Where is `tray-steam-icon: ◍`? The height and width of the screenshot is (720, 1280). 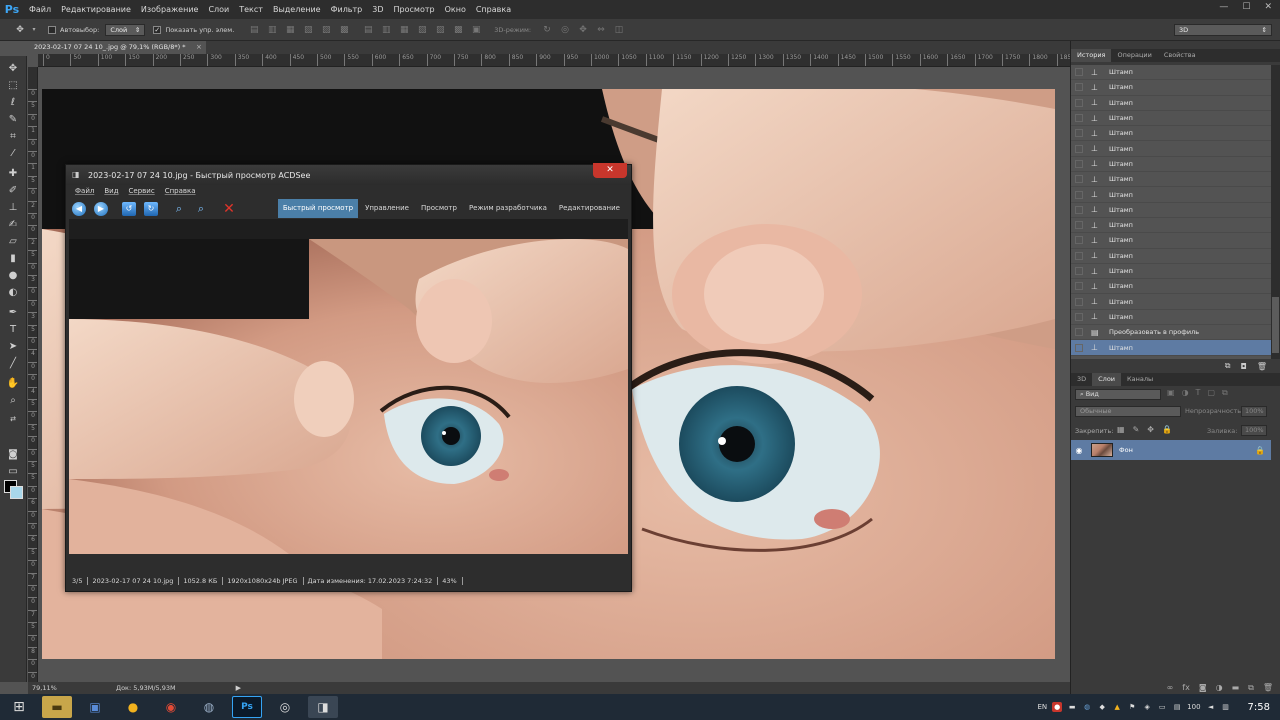 tray-steam-icon: ◍ is located at coordinates (1087, 707).